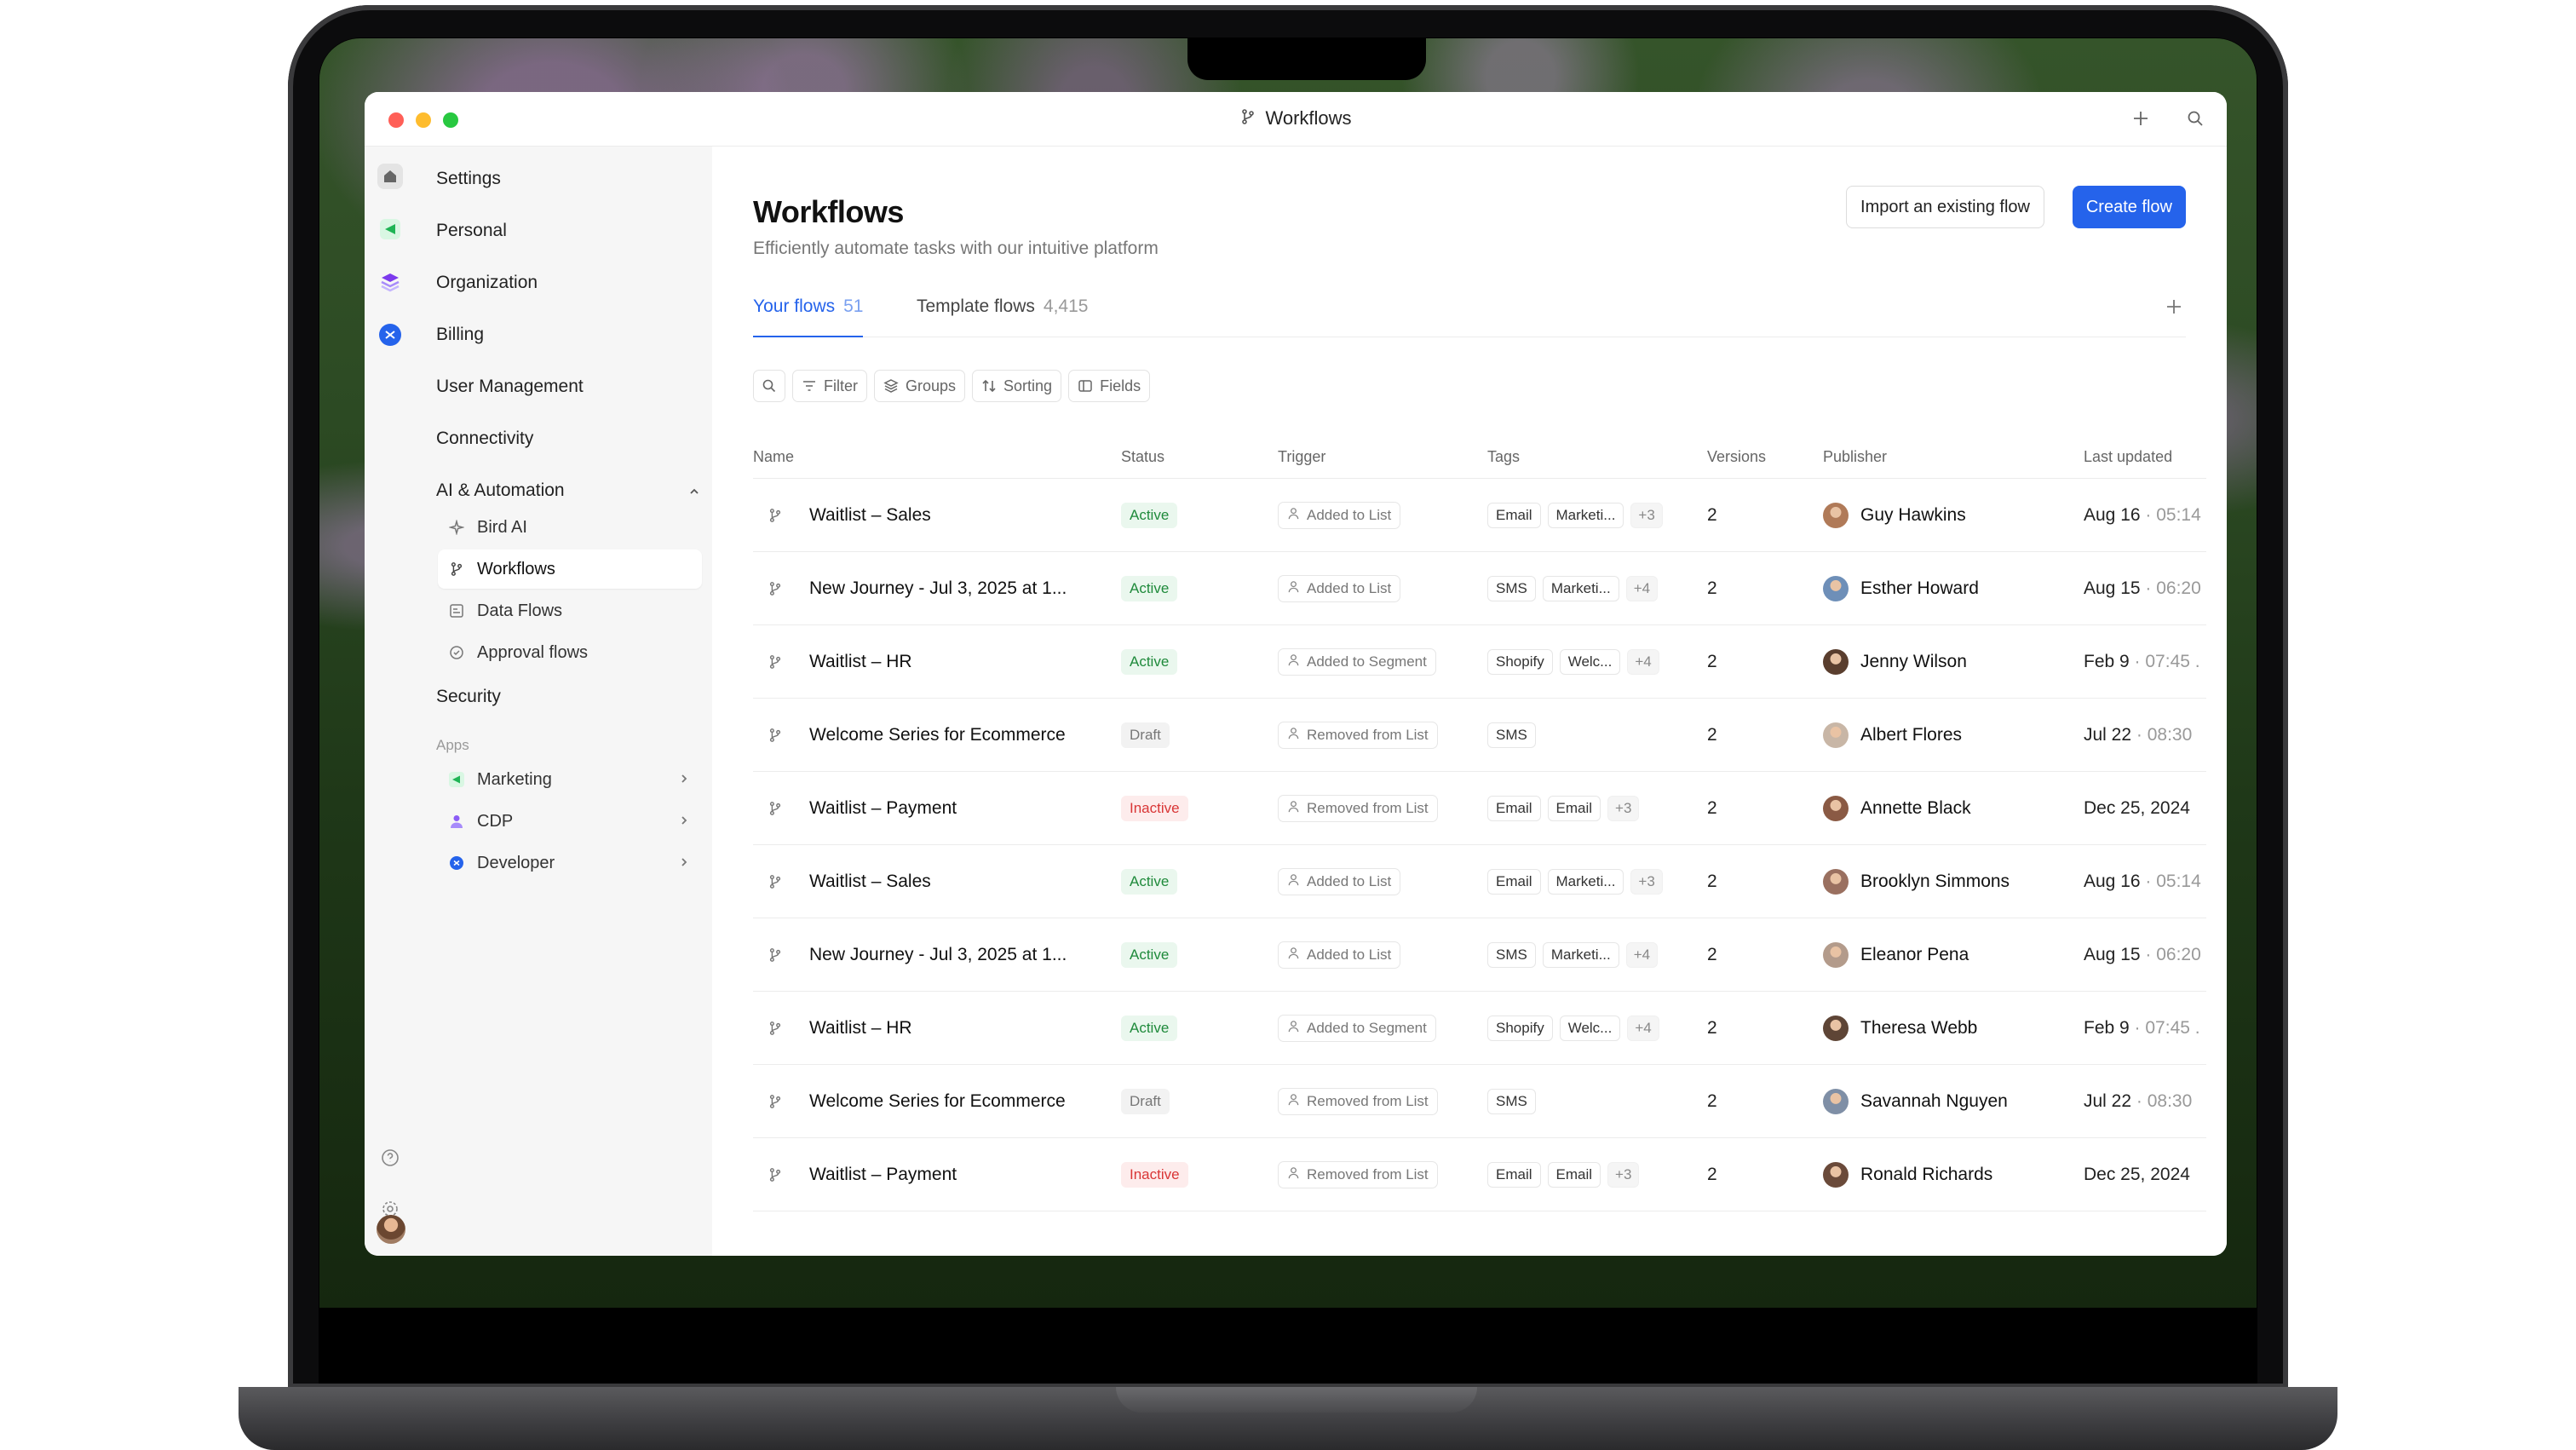 Image resolution: width=2576 pixels, height=1450 pixels. Describe the element at coordinates (510, 387) in the screenshot. I see `sidebar-item-user-management: User Management` at that location.